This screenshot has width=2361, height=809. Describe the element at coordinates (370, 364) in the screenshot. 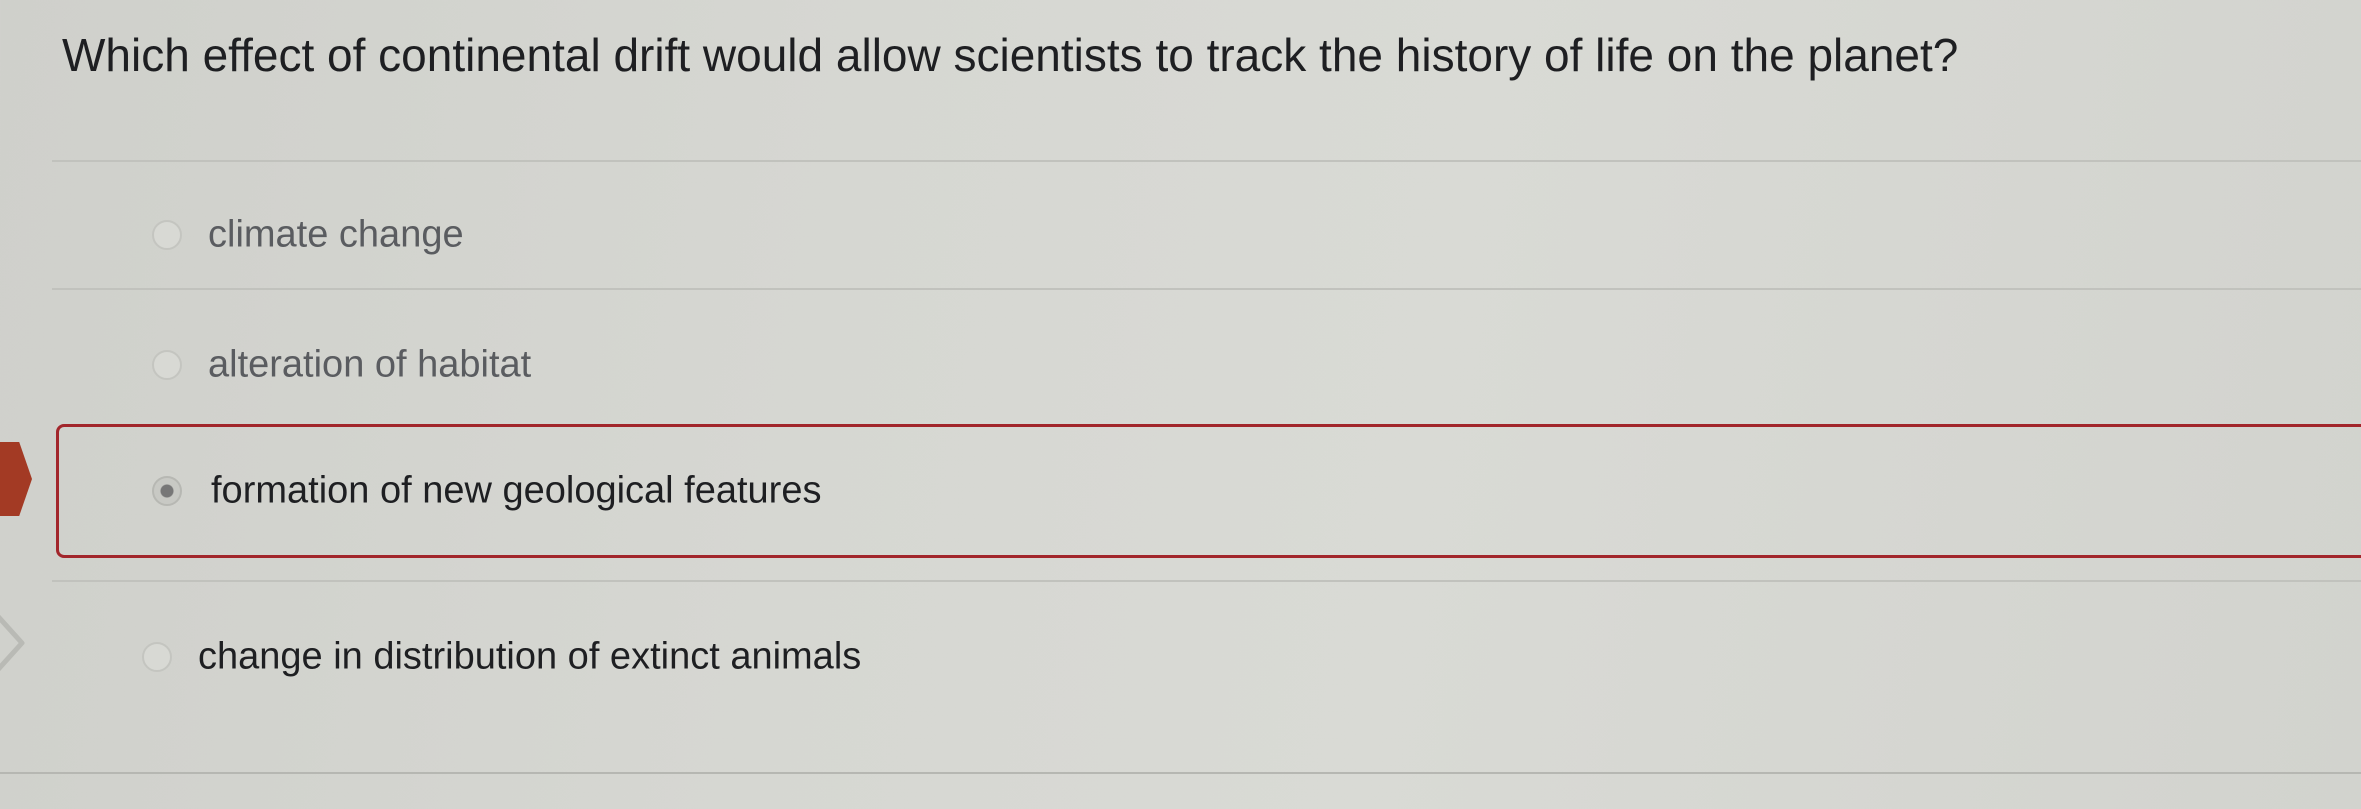

I see `answer-option-label: alteration of habitat` at that location.